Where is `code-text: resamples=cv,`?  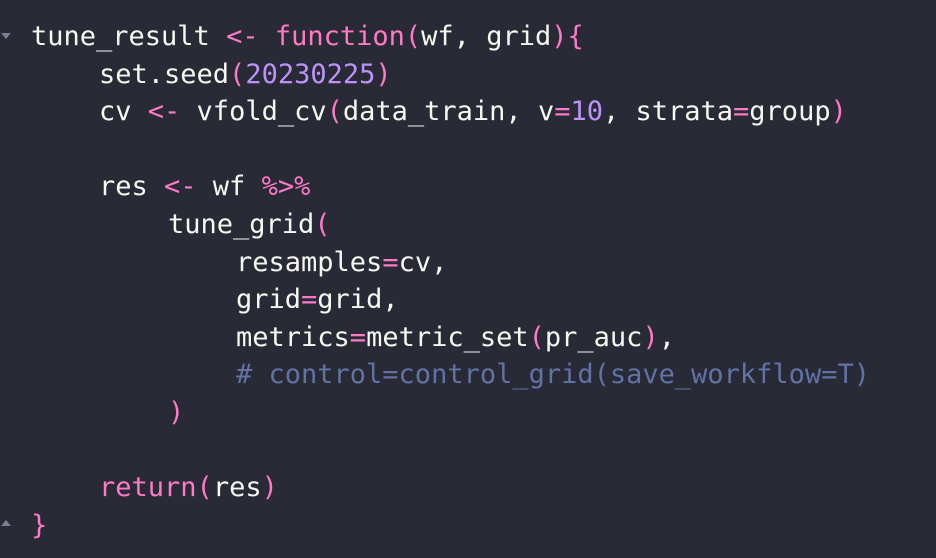
code-text: resamples=cv, is located at coordinates (341, 263).